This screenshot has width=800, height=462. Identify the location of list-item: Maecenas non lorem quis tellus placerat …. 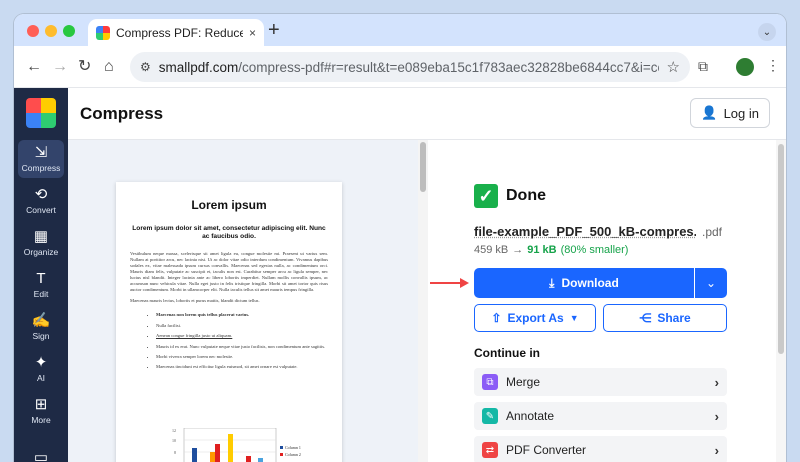
(242, 315).